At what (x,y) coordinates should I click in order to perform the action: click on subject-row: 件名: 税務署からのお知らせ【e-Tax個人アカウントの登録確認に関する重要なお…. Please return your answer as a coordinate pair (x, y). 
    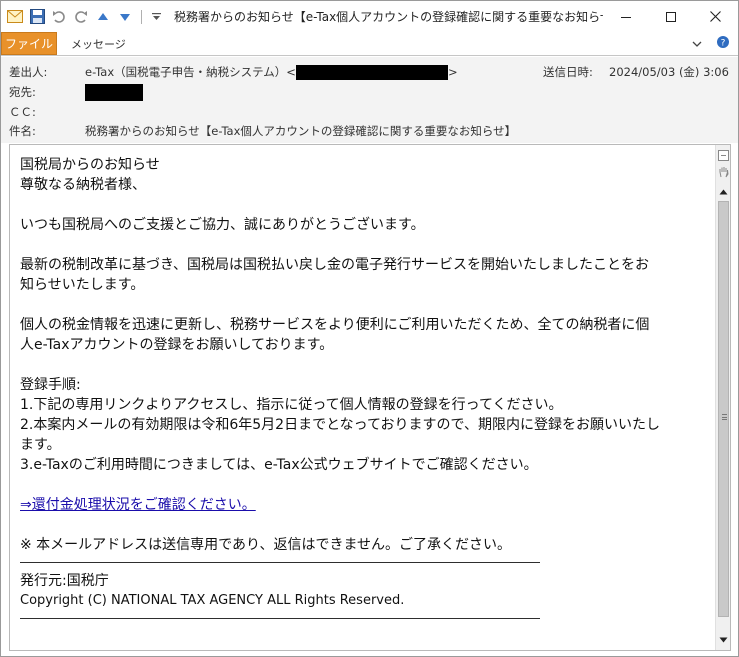
    Looking at the image, I should click on (369, 131).